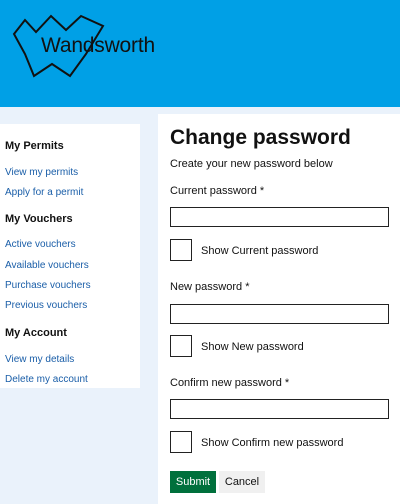  Describe the element at coordinates (279, 409) in the screenshot. I see `confirm-password-input` at that location.